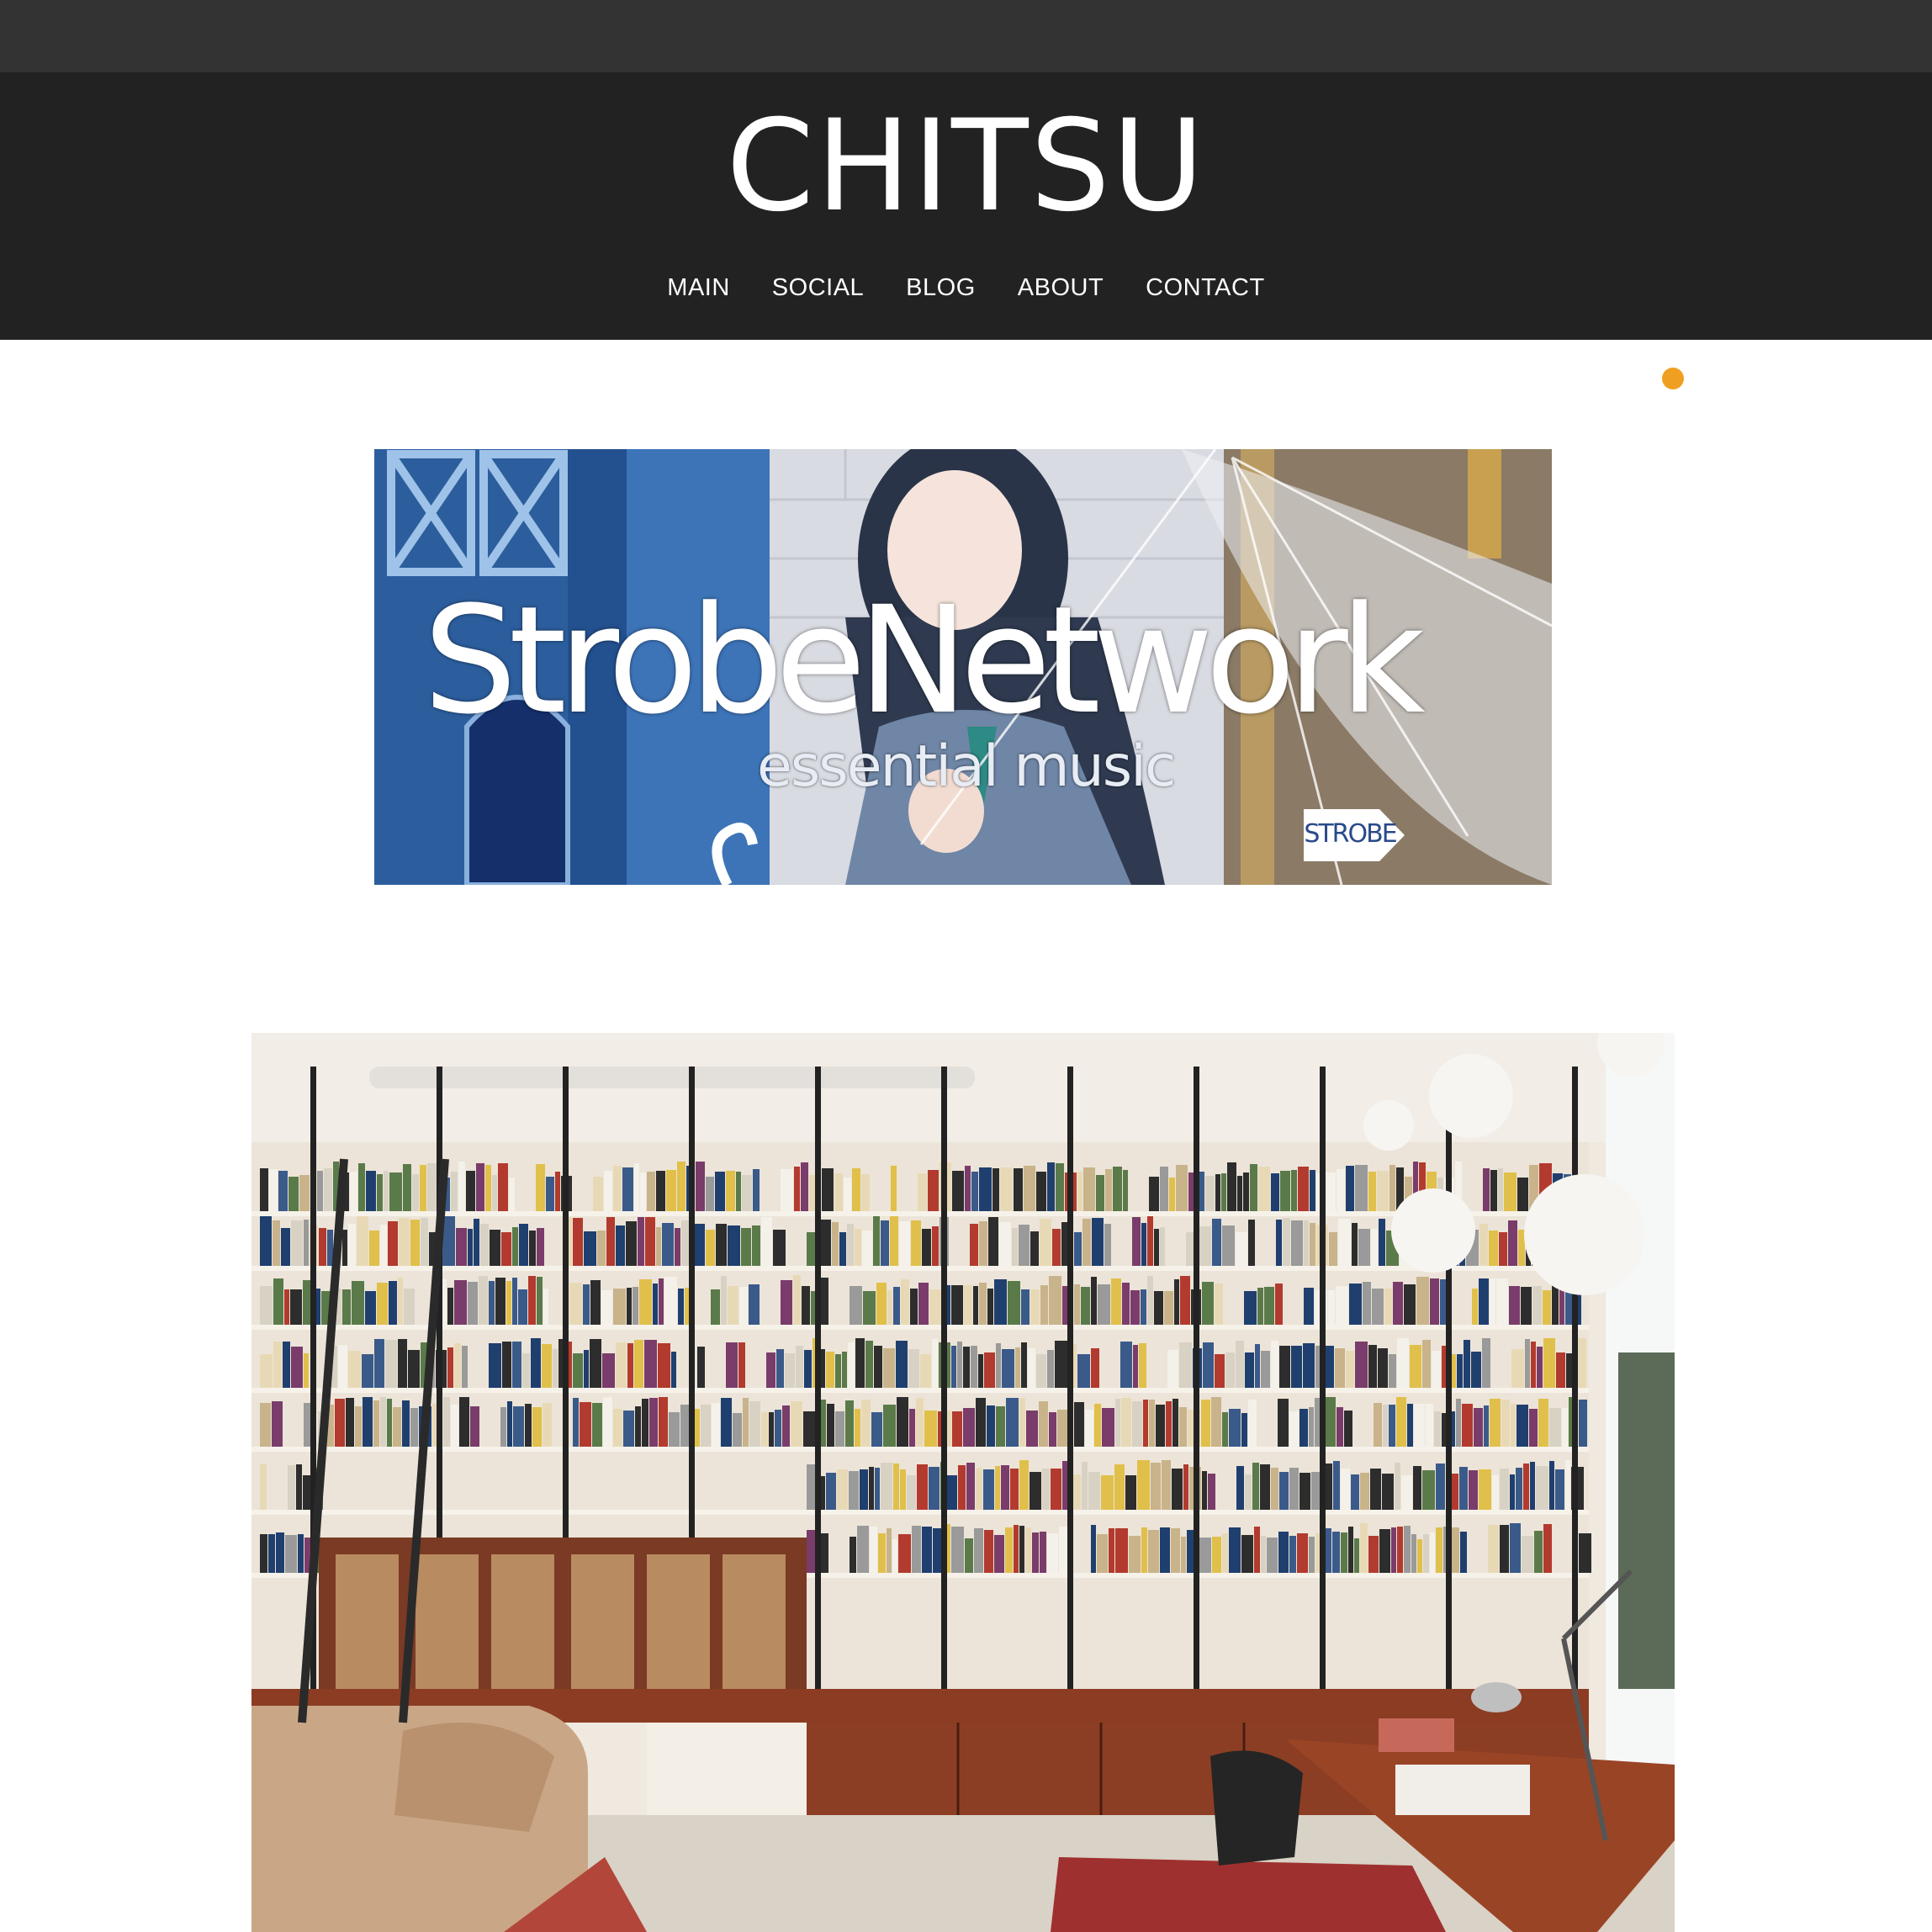 Image resolution: width=1932 pixels, height=1932 pixels. What do you see at coordinates (699, 287) in the screenshot?
I see `nav-item-main: MAIN` at bounding box center [699, 287].